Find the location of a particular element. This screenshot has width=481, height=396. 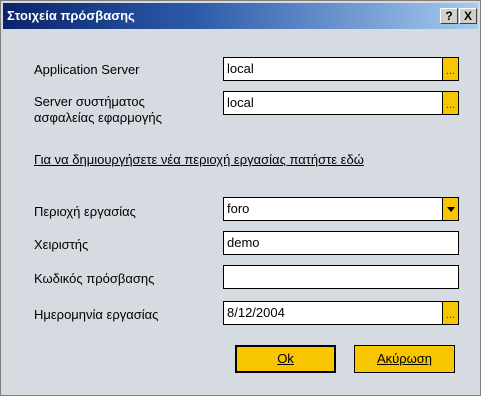

window-title: Στοιχεία πρόσβασης is located at coordinates (71, 15).